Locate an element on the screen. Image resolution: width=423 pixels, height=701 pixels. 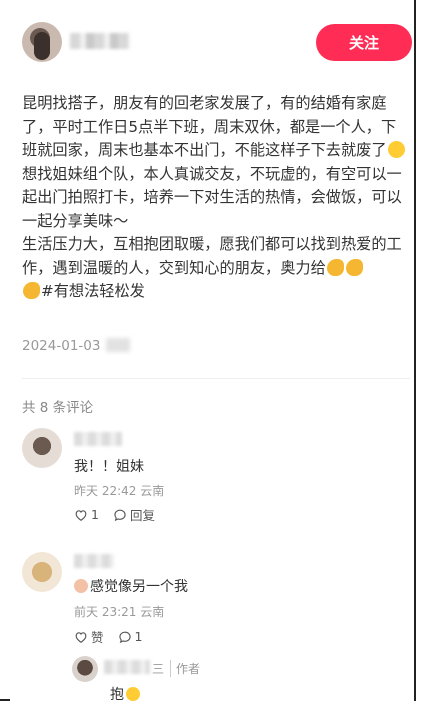
reply-label: 回复 is located at coordinates (142, 515).